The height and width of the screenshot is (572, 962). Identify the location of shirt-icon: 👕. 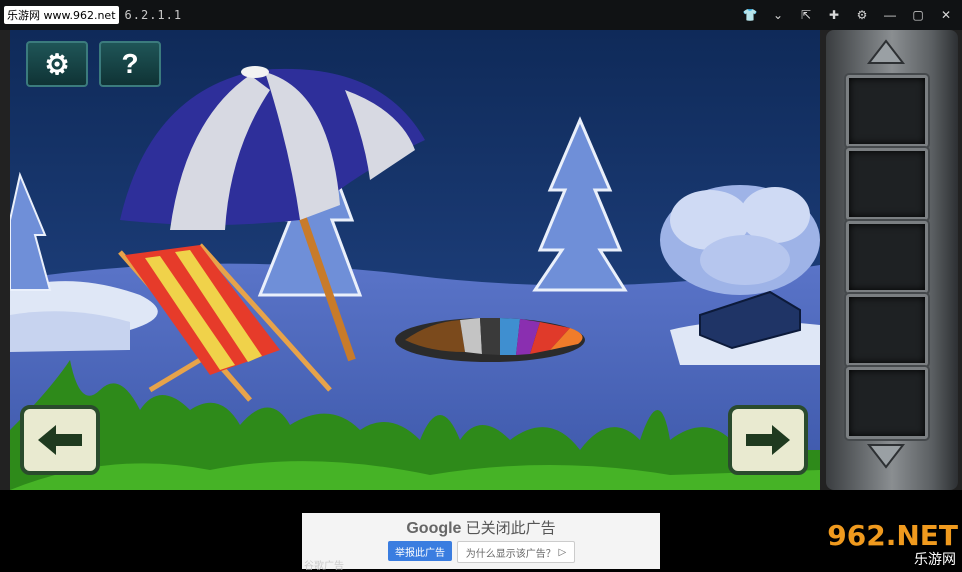
(750, 15).